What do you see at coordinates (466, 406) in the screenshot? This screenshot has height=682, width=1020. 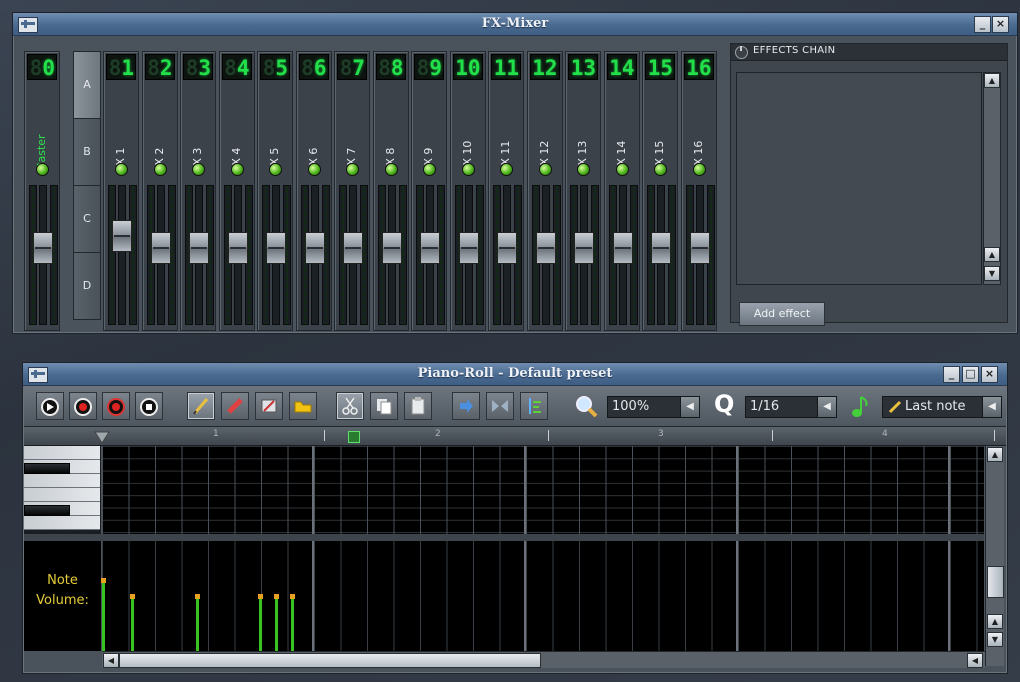 I see `arrow-button` at bounding box center [466, 406].